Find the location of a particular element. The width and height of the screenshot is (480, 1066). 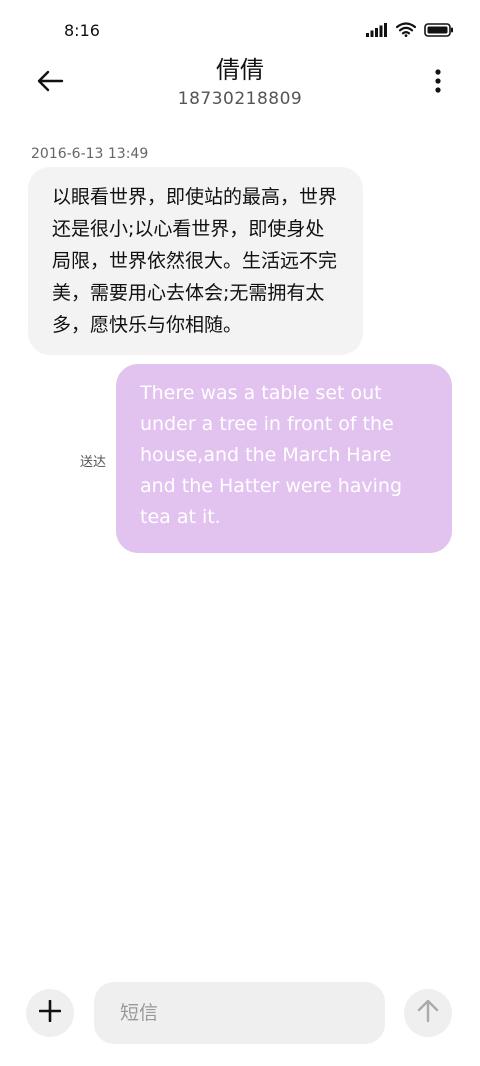

more-options-button is located at coordinates (438, 83).